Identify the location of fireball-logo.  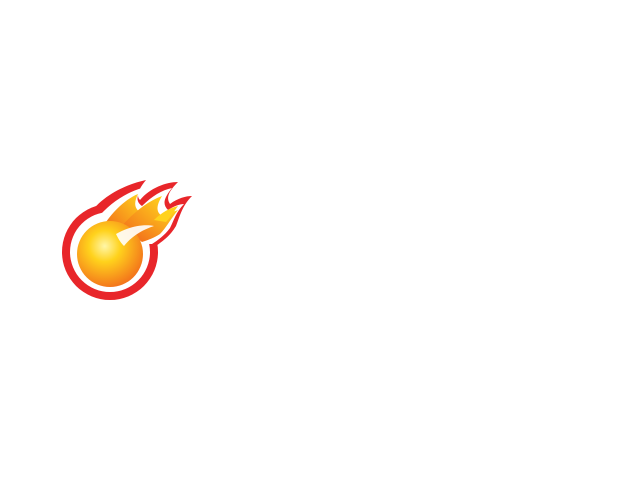
(125, 241).